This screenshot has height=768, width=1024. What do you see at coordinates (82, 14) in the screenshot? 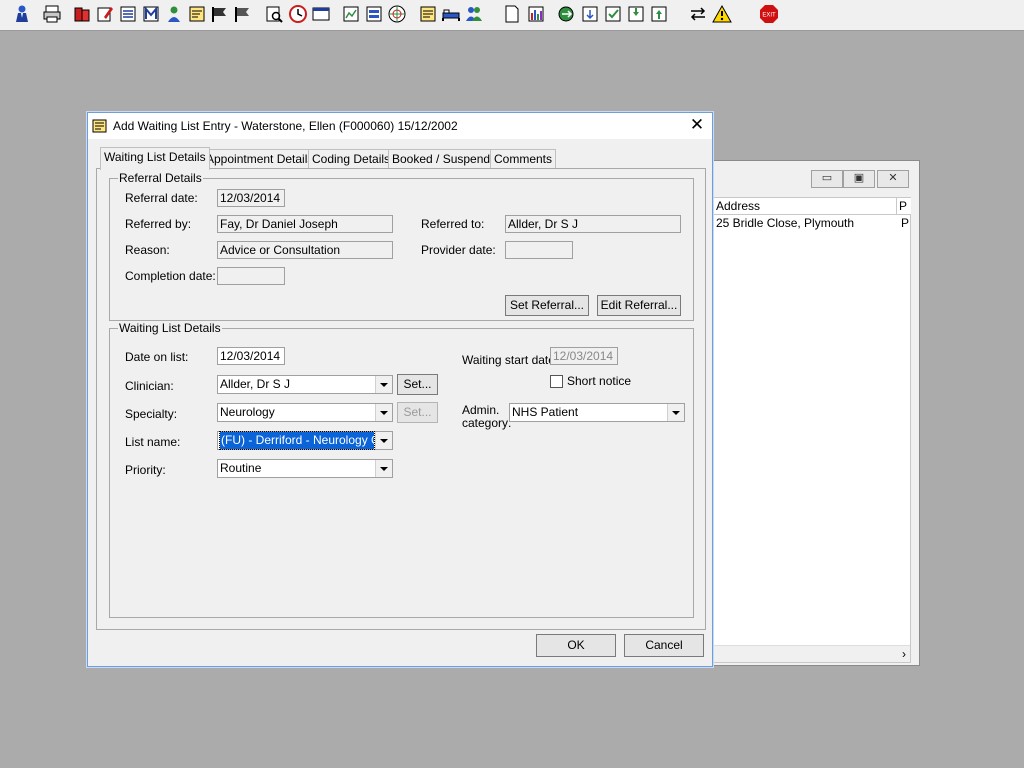
I see `books-icon` at bounding box center [82, 14].